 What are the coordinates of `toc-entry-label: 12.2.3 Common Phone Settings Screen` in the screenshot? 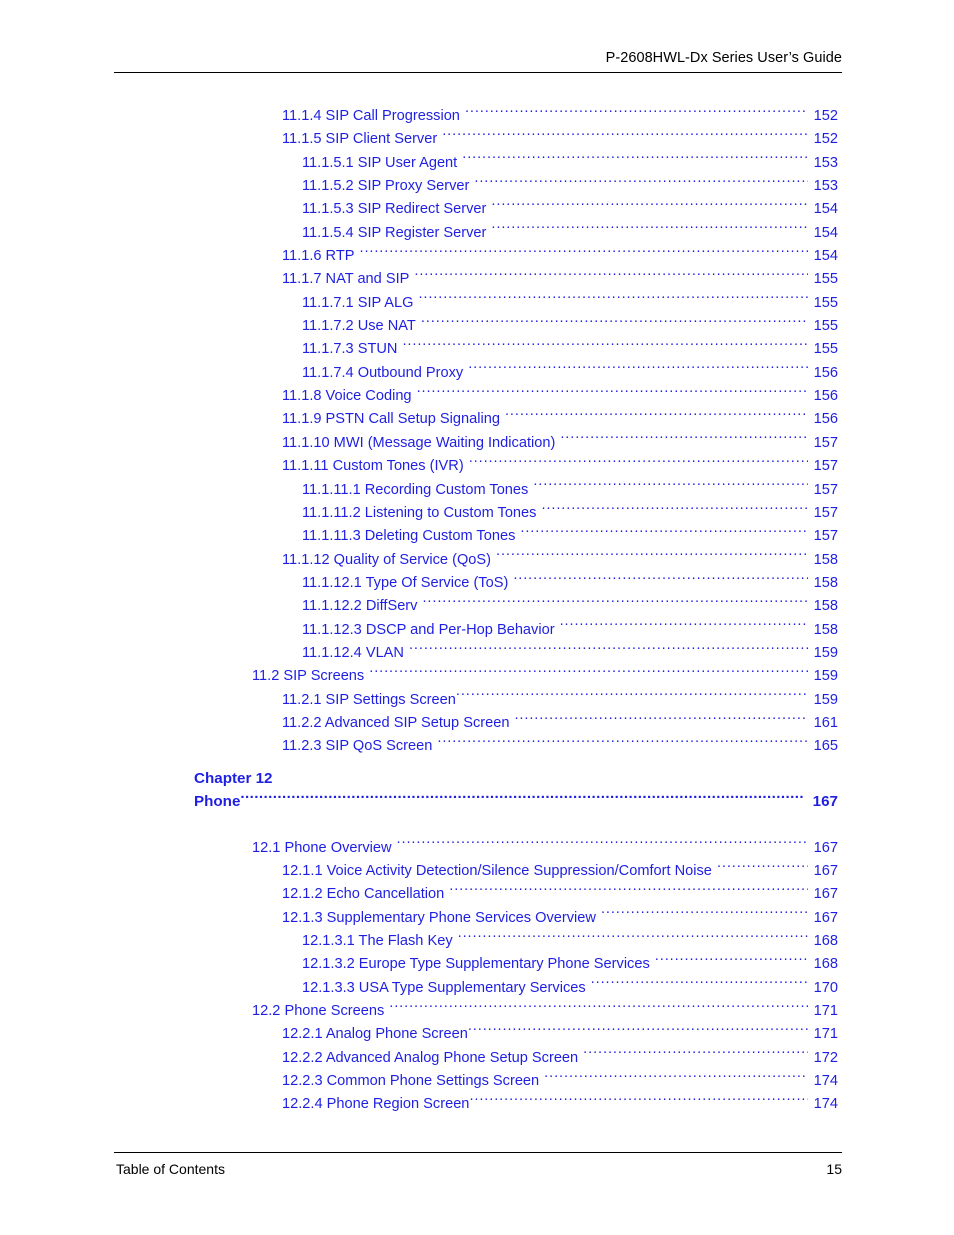 It's located at (411, 1081).